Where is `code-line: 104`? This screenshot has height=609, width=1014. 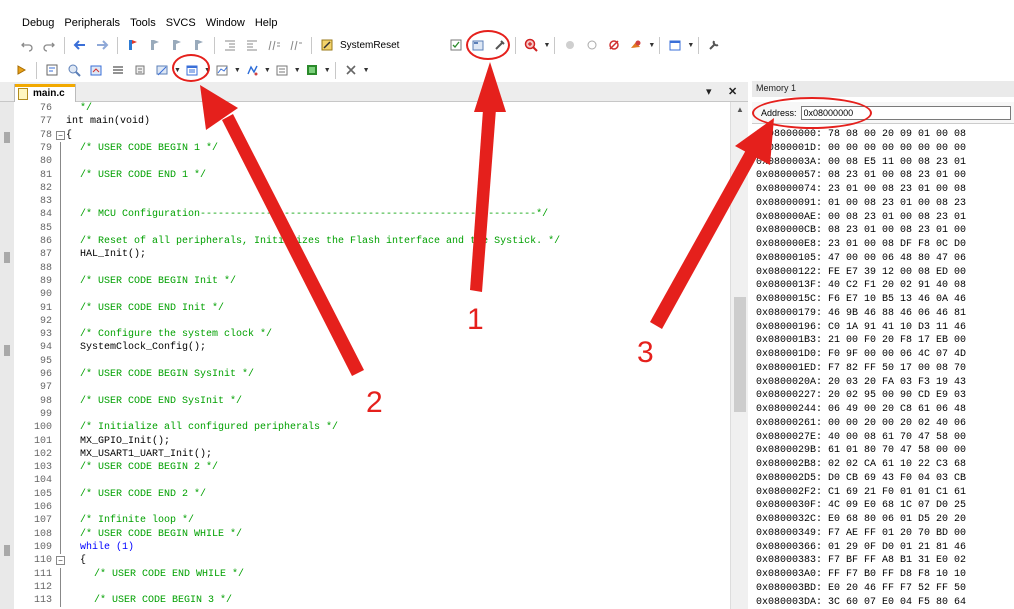 code-line: 104 is located at coordinates (365, 480).